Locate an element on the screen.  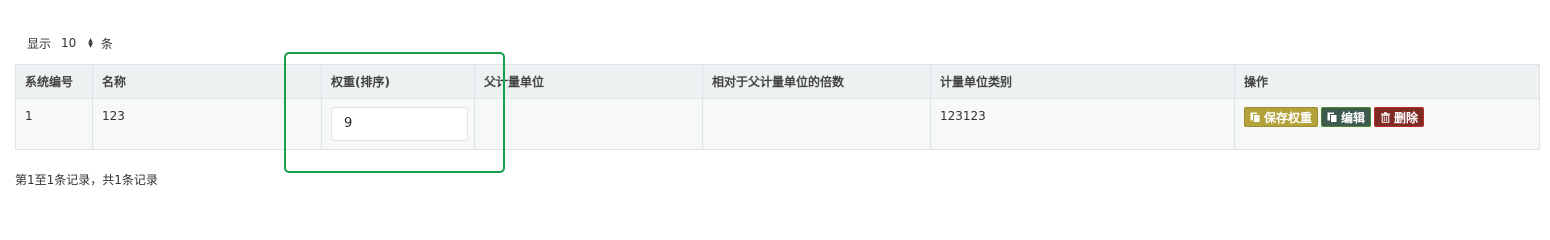
page-length-control: 显示 10 ▲ ▼ 条 is located at coordinates (70, 43).